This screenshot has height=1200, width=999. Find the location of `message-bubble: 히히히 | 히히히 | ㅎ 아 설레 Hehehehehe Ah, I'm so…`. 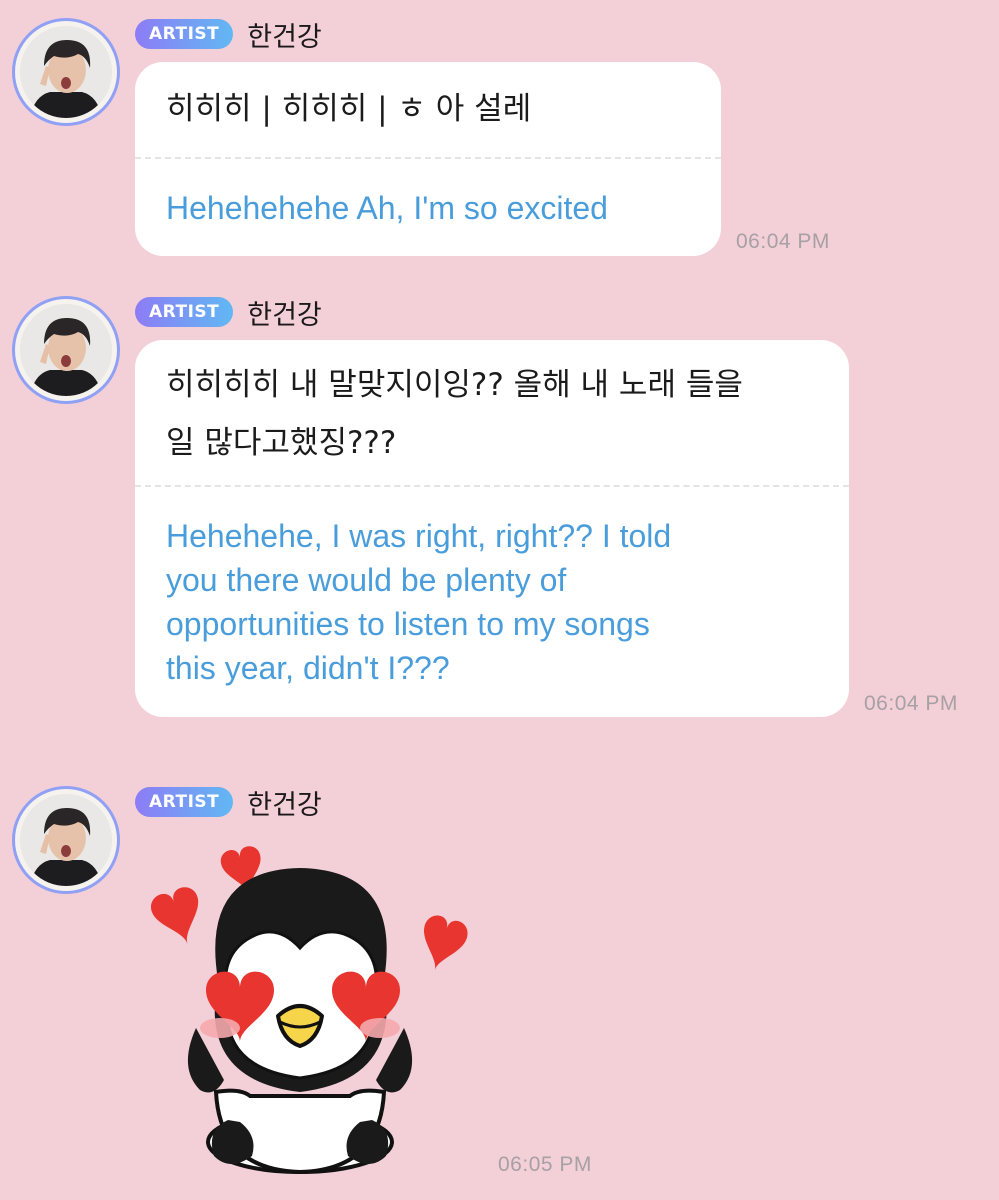

message-bubble: 히히히 | 히히히 | ㅎ 아 설레 Hehehehehe Ah, I'm so… is located at coordinates (428, 159).